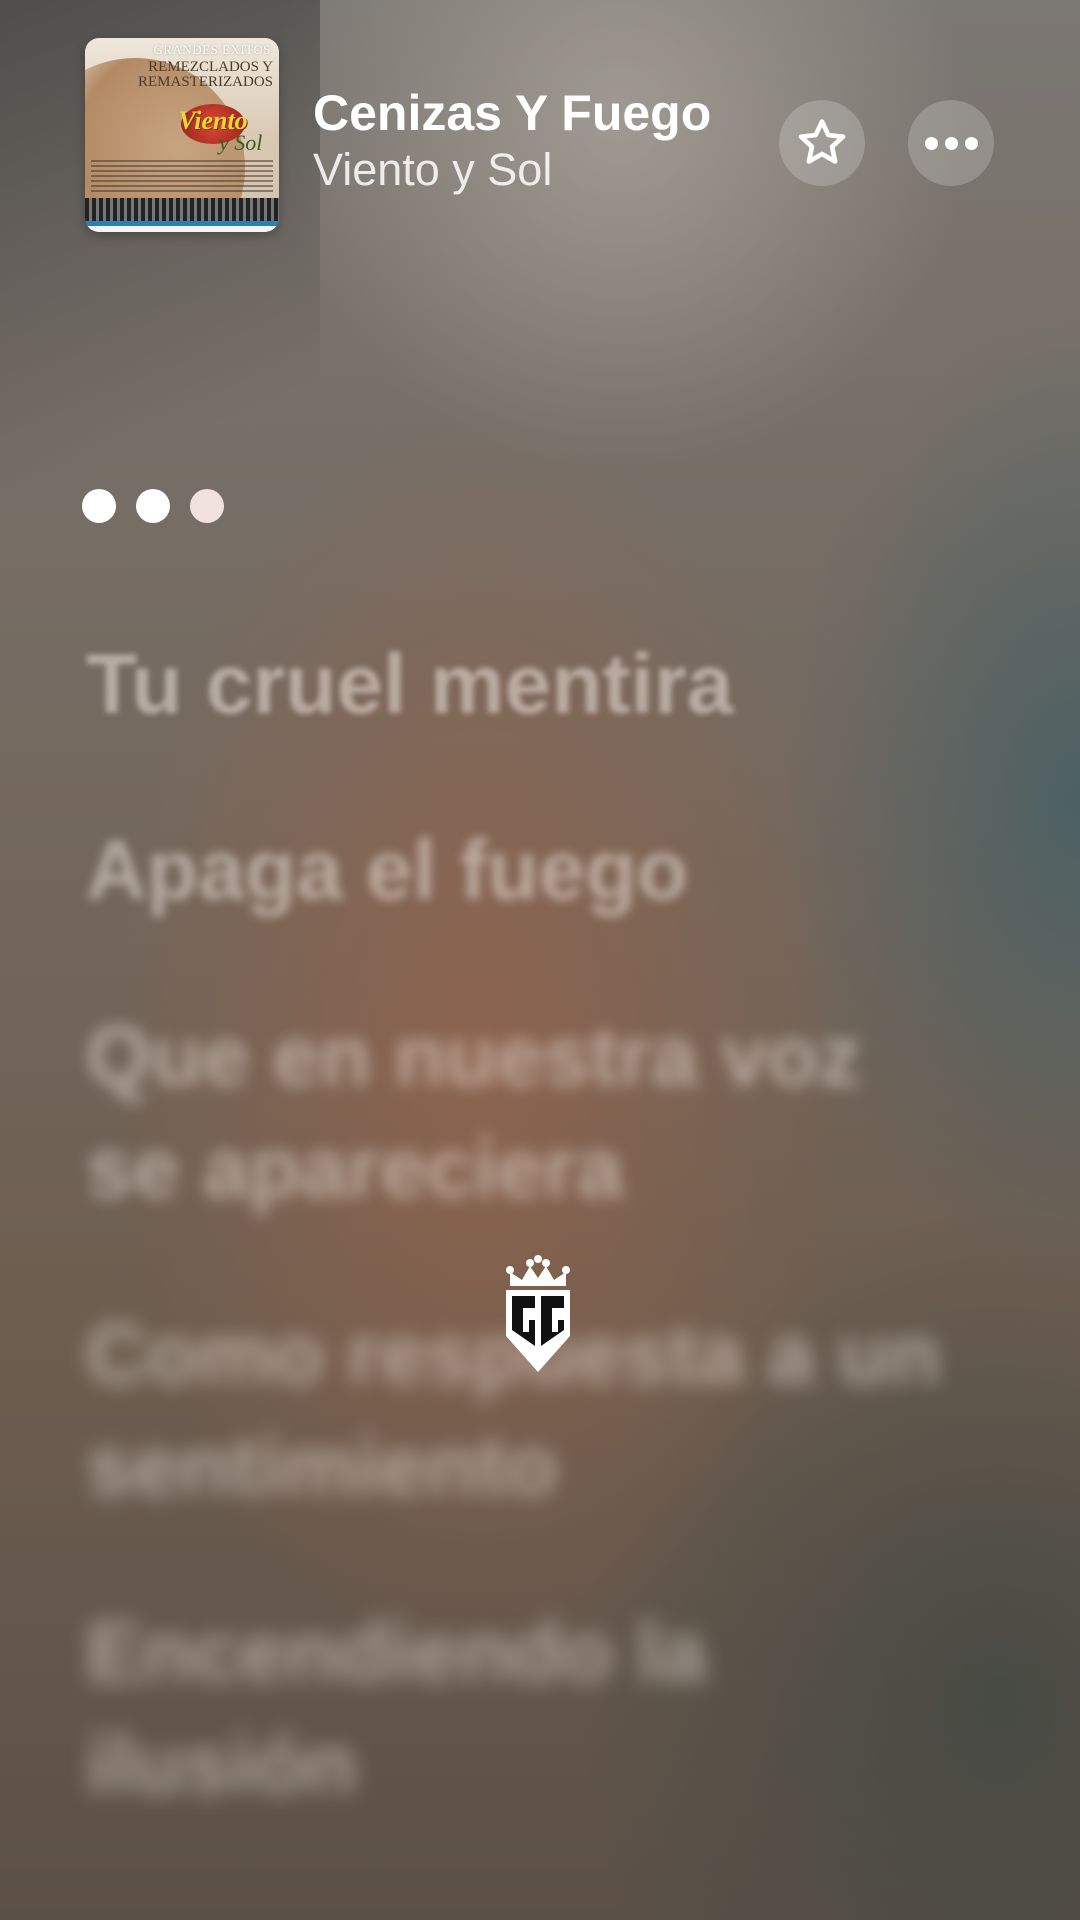  I want to click on star-icon, so click(822, 141).